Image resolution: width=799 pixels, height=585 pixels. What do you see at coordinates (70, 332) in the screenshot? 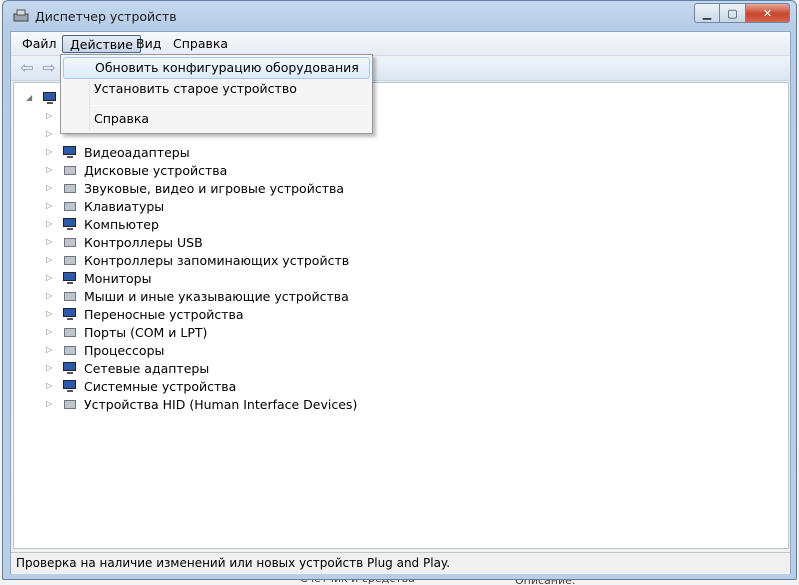
I see `port-icon` at bounding box center [70, 332].